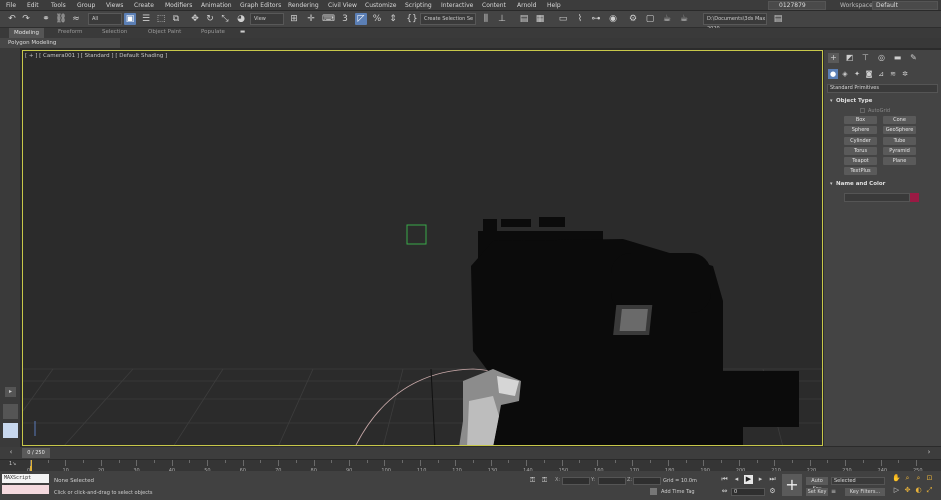  Describe the element at coordinates (849, 58) in the screenshot. I see `modify-tab-icon: ◩` at that location.